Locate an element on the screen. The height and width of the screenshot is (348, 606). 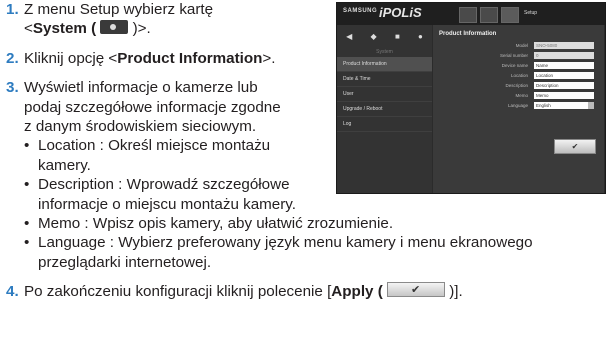
product-information-label: Product Information is located at coordinates (190, 58).